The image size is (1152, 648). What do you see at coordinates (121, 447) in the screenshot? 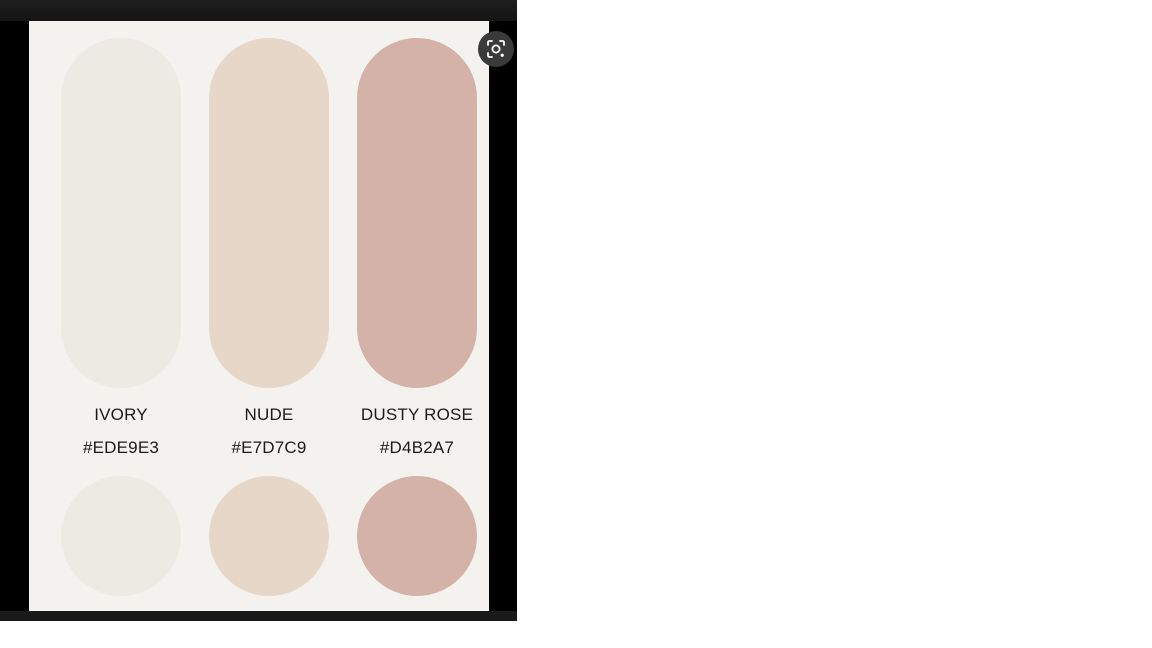
I see `swatch-hex-ivory: #EDE9E3` at bounding box center [121, 447].